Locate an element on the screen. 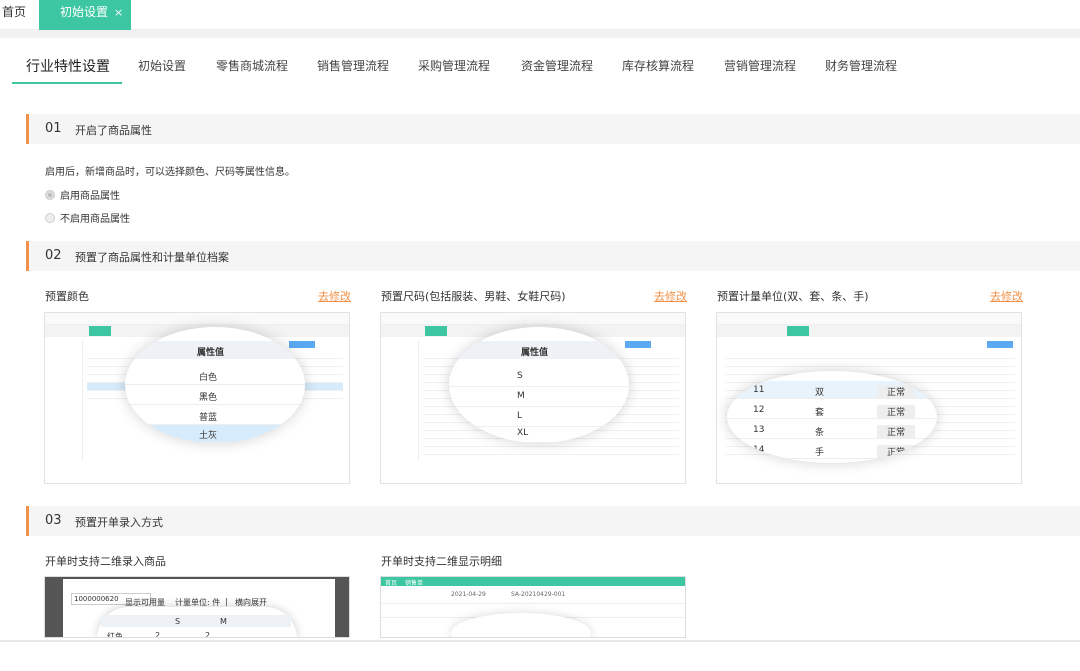  list-item: L is located at coordinates (539, 417).